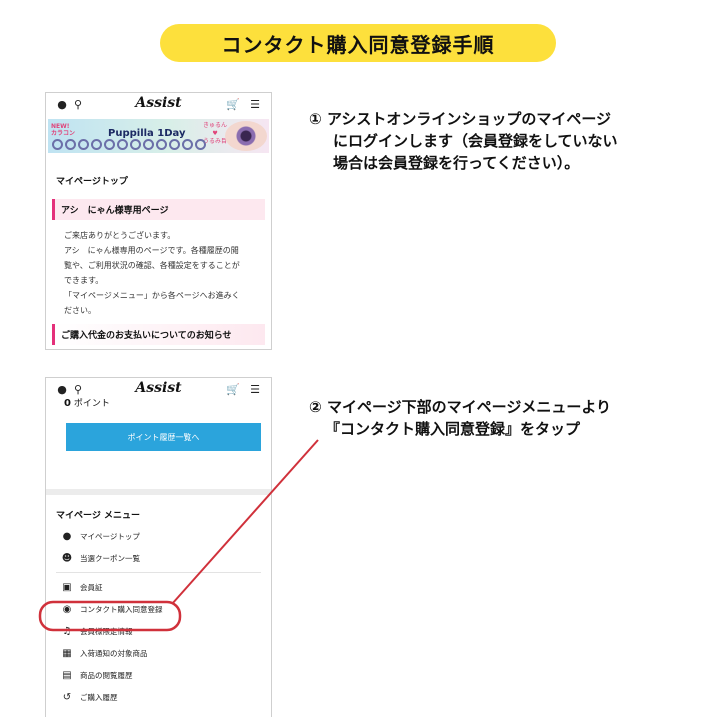  I want to click on highlight-ellipse, so click(110, 616).